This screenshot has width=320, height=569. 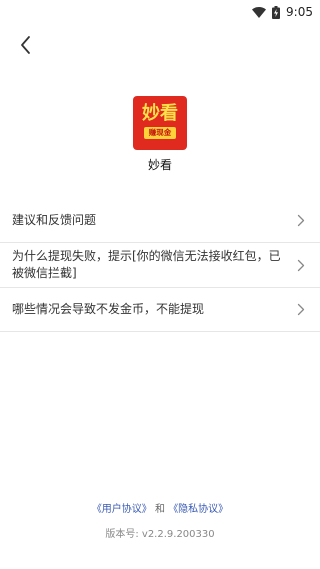 I want to click on logo-main-text: 妙看, so click(x=160, y=113).